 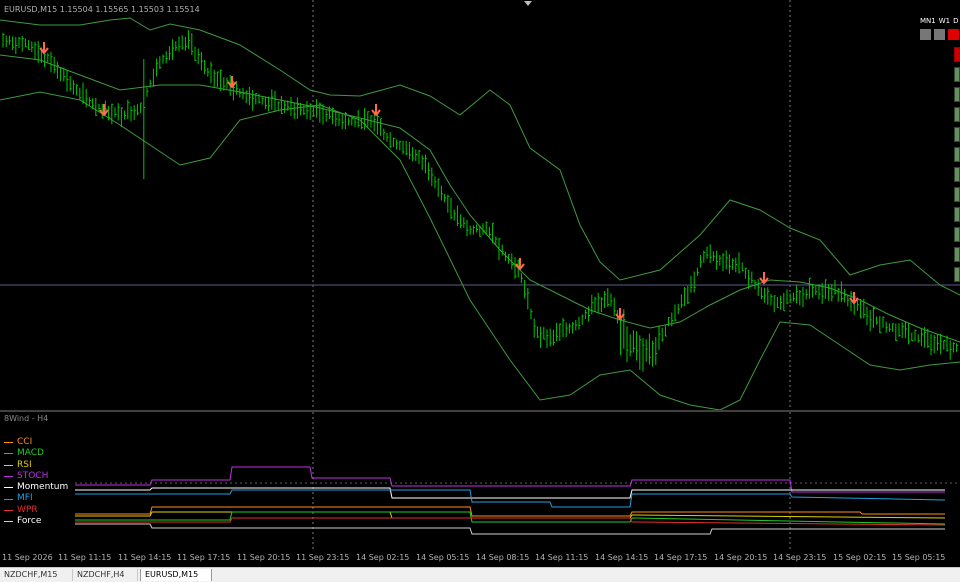 I want to click on time-label: 11 Sep 20:15, so click(x=264, y=557).